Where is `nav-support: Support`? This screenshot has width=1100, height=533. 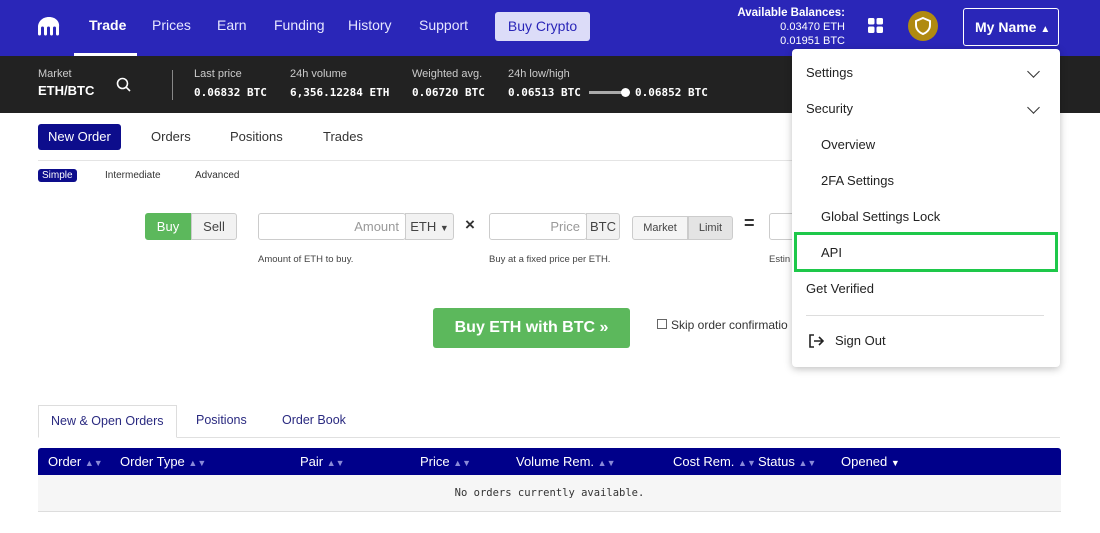 nav-support: Support is located at coordinates (443, 25).